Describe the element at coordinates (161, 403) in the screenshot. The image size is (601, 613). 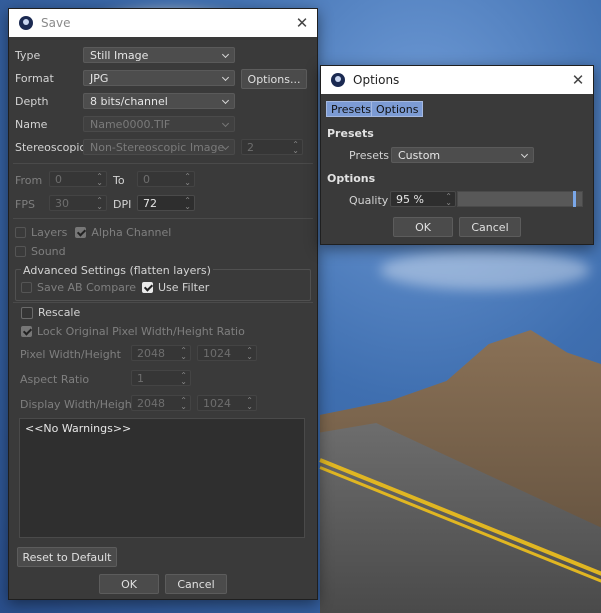
I see `display-width-stepper: 2048` at that location.